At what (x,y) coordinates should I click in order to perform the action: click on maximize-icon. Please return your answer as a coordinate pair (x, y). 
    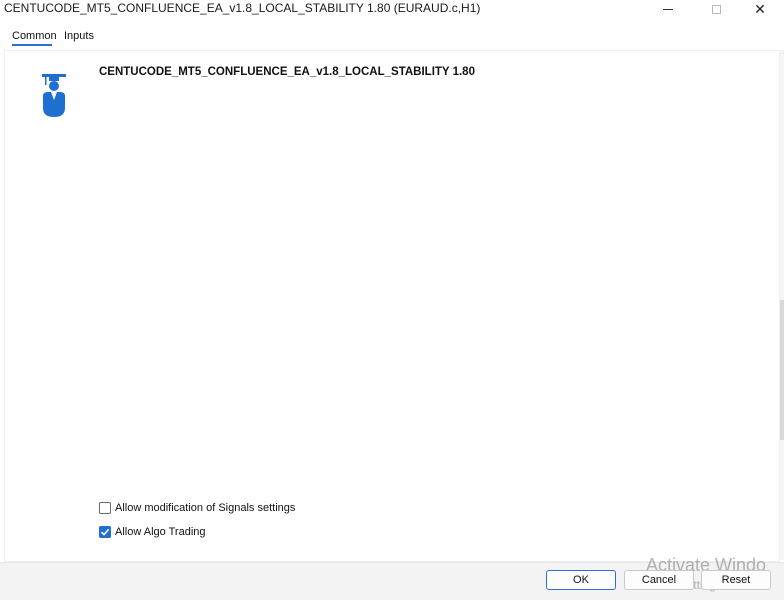
    Looking at the image, I should click on (716, 9).